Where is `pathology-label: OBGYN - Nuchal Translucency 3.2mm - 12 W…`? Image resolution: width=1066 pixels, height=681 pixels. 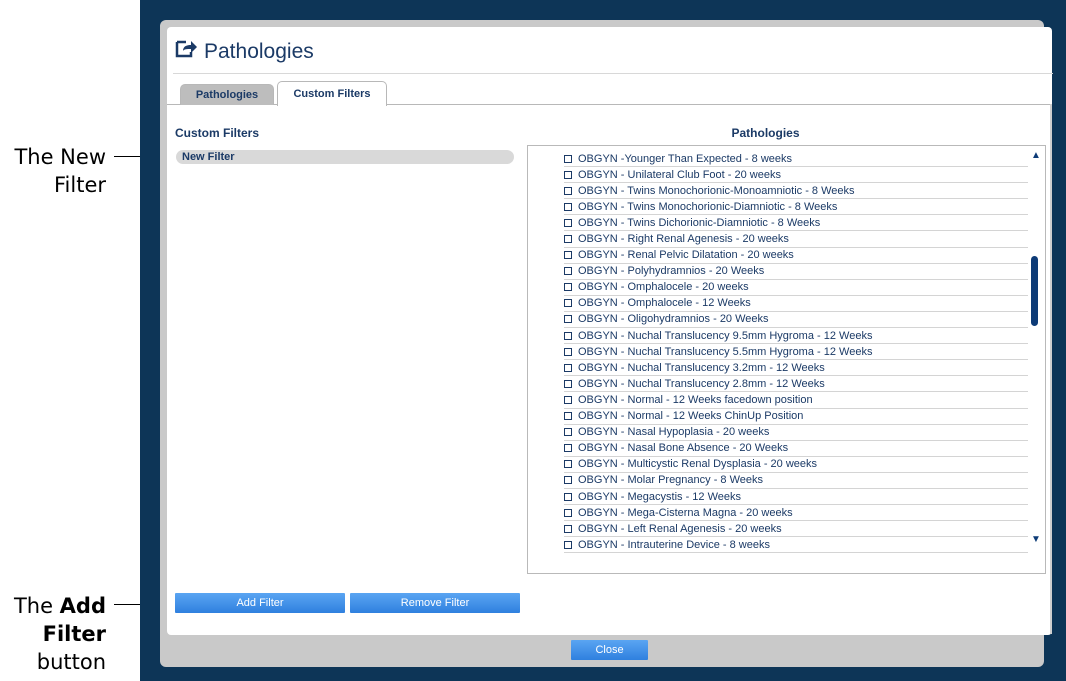 pathology-label: OBGYN - Nuchal Translucency 3.2mm - 12 W… is located at coordinates (701, 367).